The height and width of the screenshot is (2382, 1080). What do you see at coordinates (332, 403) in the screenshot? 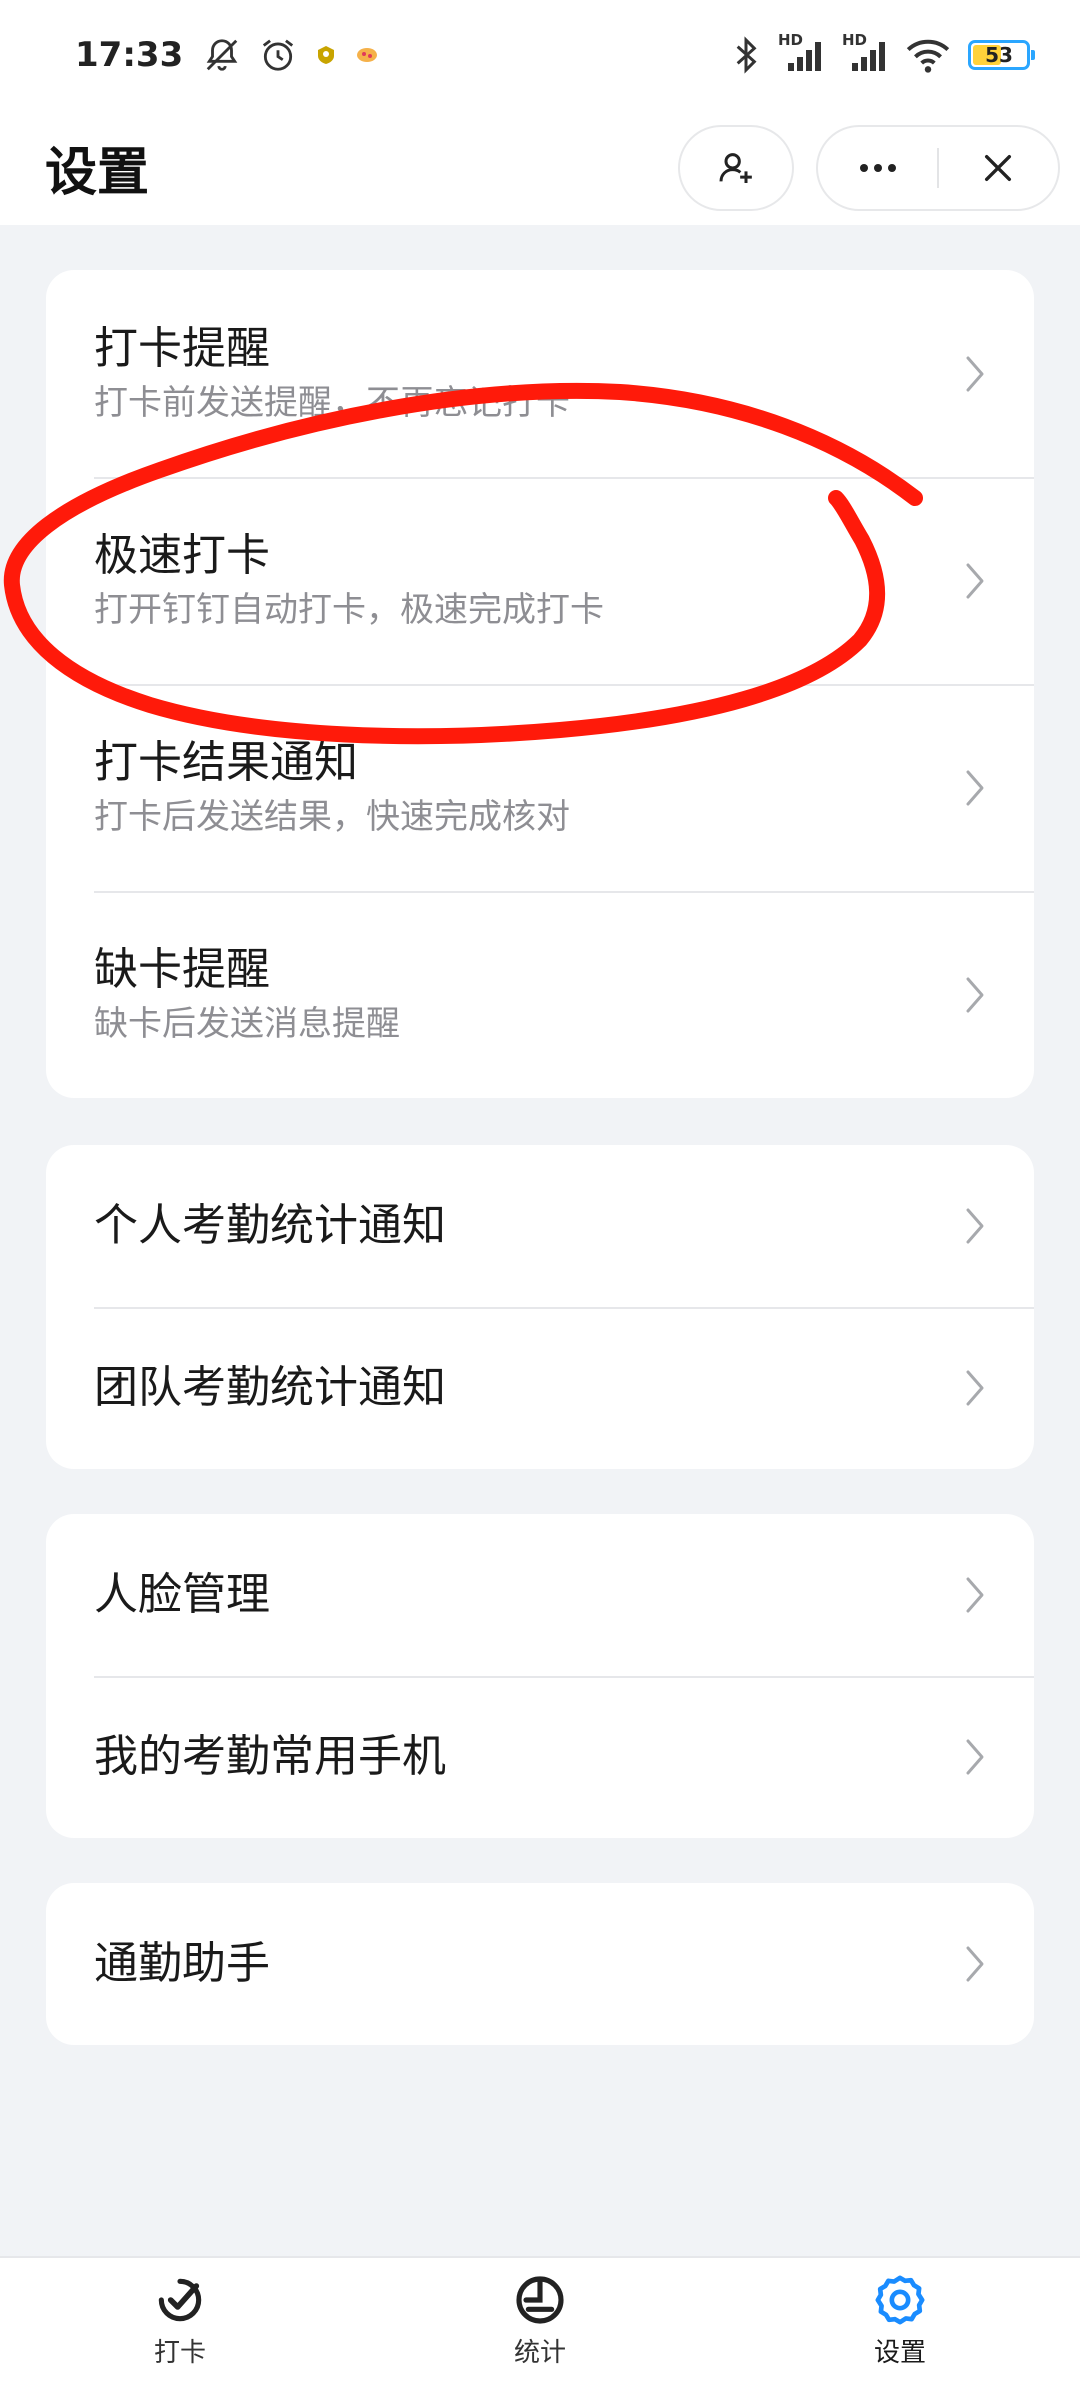
I see `item-subtitle: 打卡前发送提醒，不再忘记打卡` at bounding box center [332, 403].